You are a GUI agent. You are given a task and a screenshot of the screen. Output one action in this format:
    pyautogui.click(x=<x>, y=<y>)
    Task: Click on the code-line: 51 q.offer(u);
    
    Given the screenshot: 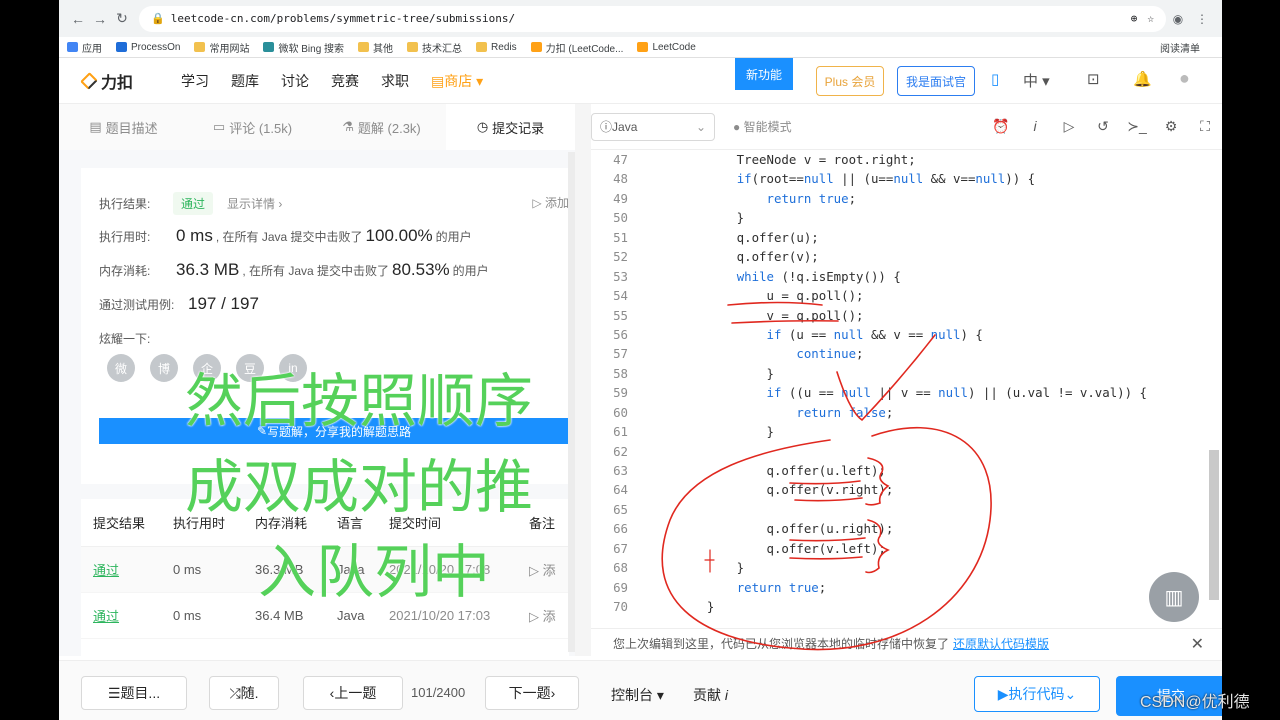 What is the action you would take?
    pyautogui.click(x=906, y=237)
    